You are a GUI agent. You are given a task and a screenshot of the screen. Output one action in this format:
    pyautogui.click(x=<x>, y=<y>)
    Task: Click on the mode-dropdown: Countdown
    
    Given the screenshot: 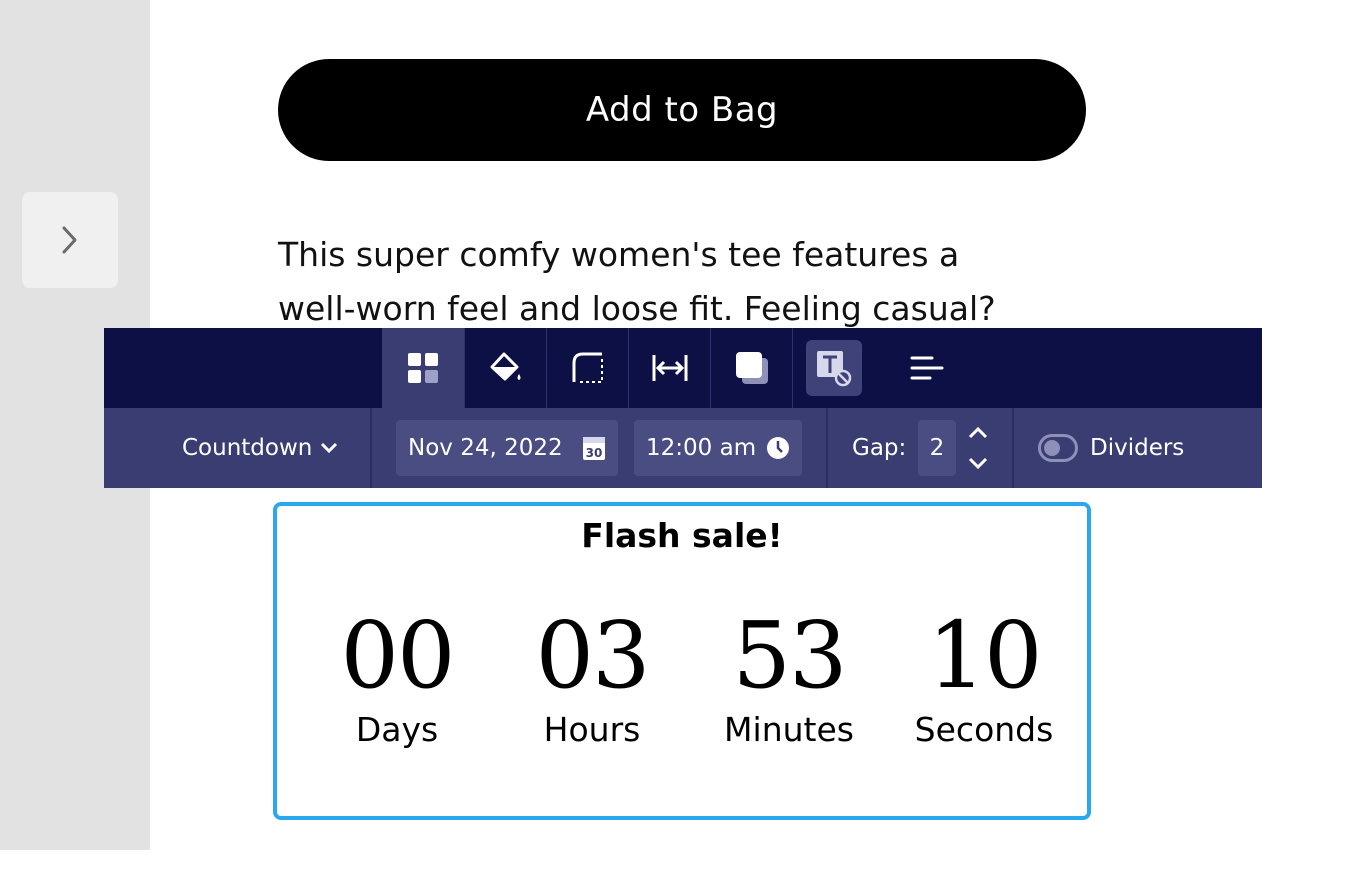 What is the action you would take?
    pyautogui.click(x=260, y=448)
    